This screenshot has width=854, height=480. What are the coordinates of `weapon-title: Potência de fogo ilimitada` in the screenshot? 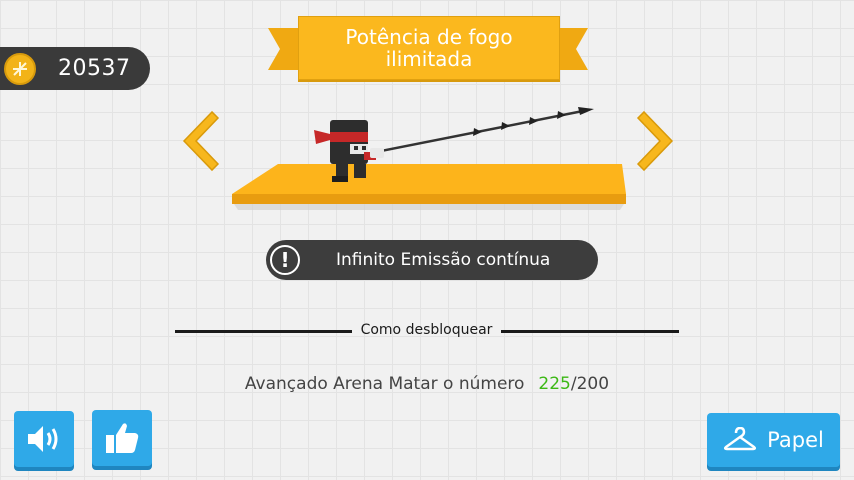 It's located at (429, 48).